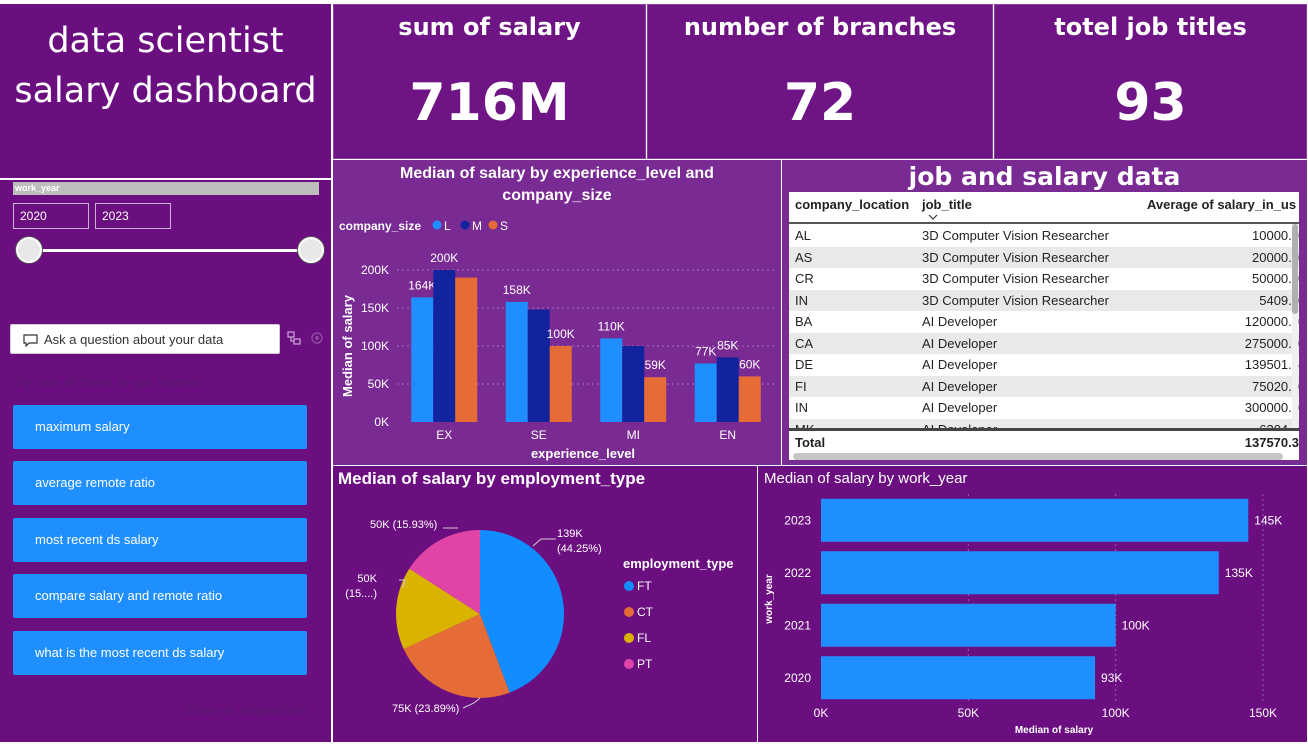 The width and height of the screenshot is (1308, 746). I want to click on data-label: 145K, so click(1268, 520).